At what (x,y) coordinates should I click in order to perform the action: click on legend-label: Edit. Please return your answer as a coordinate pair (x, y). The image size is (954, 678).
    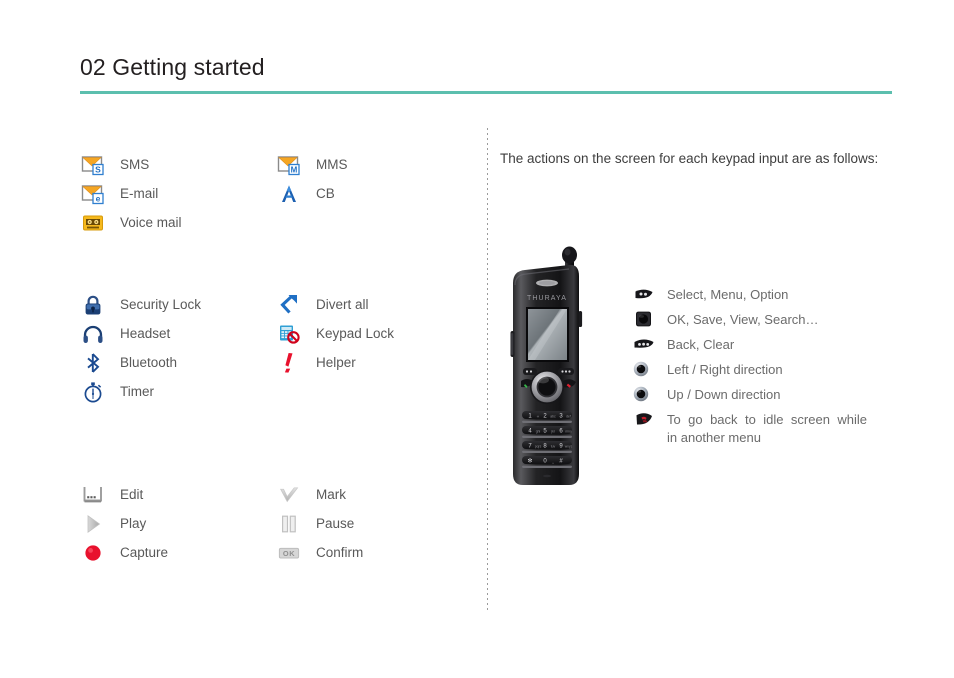
    Looking at the image, I should click on (132, 494).